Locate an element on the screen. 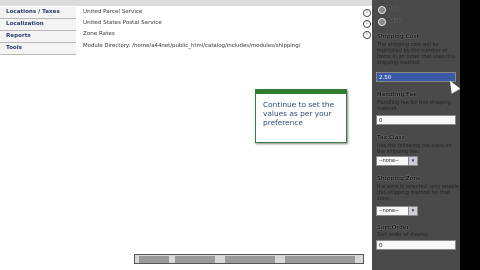 This screenshot has height=270, width=480. radio-false-label: False is located at coordinates (394, 21).